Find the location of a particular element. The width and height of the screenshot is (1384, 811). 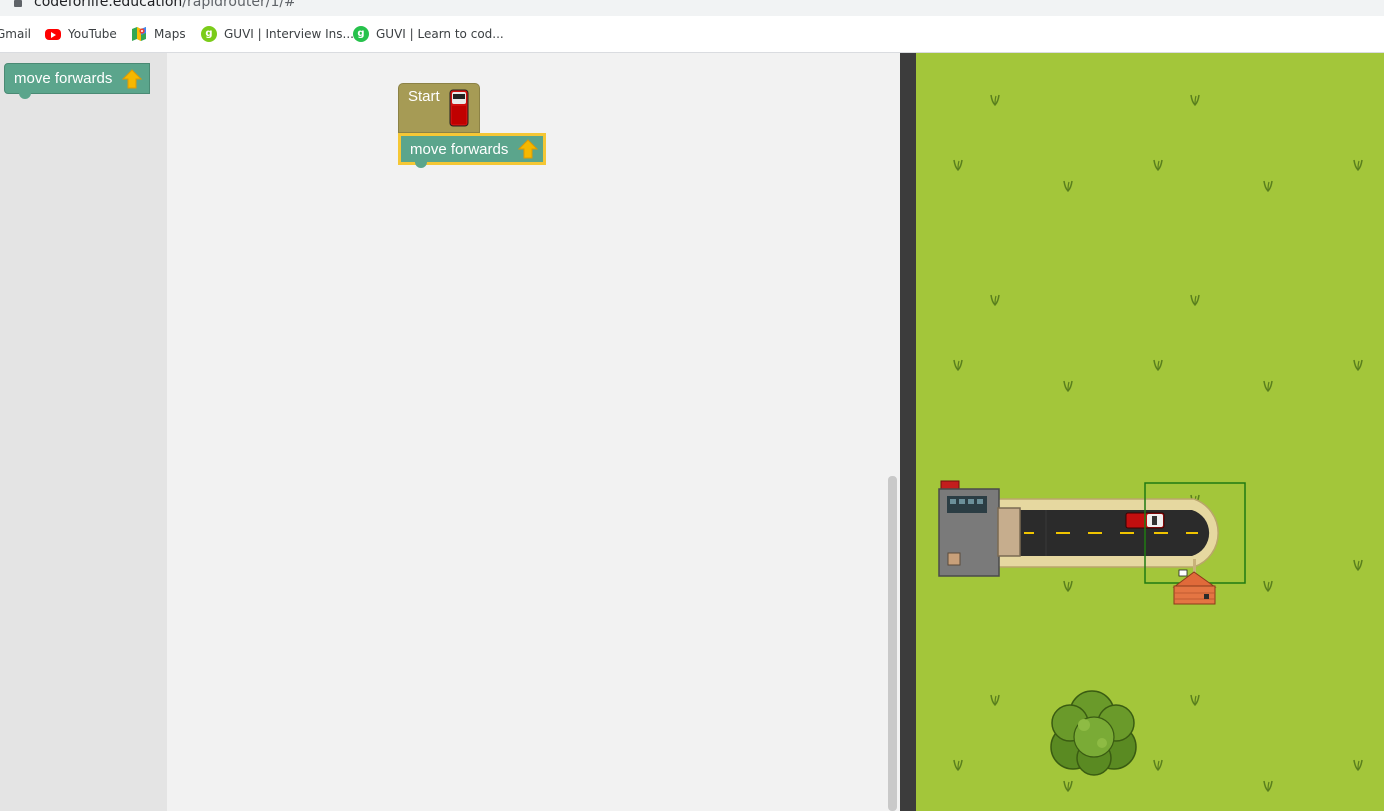

start-block: Start is located at coordinates (439, 108).